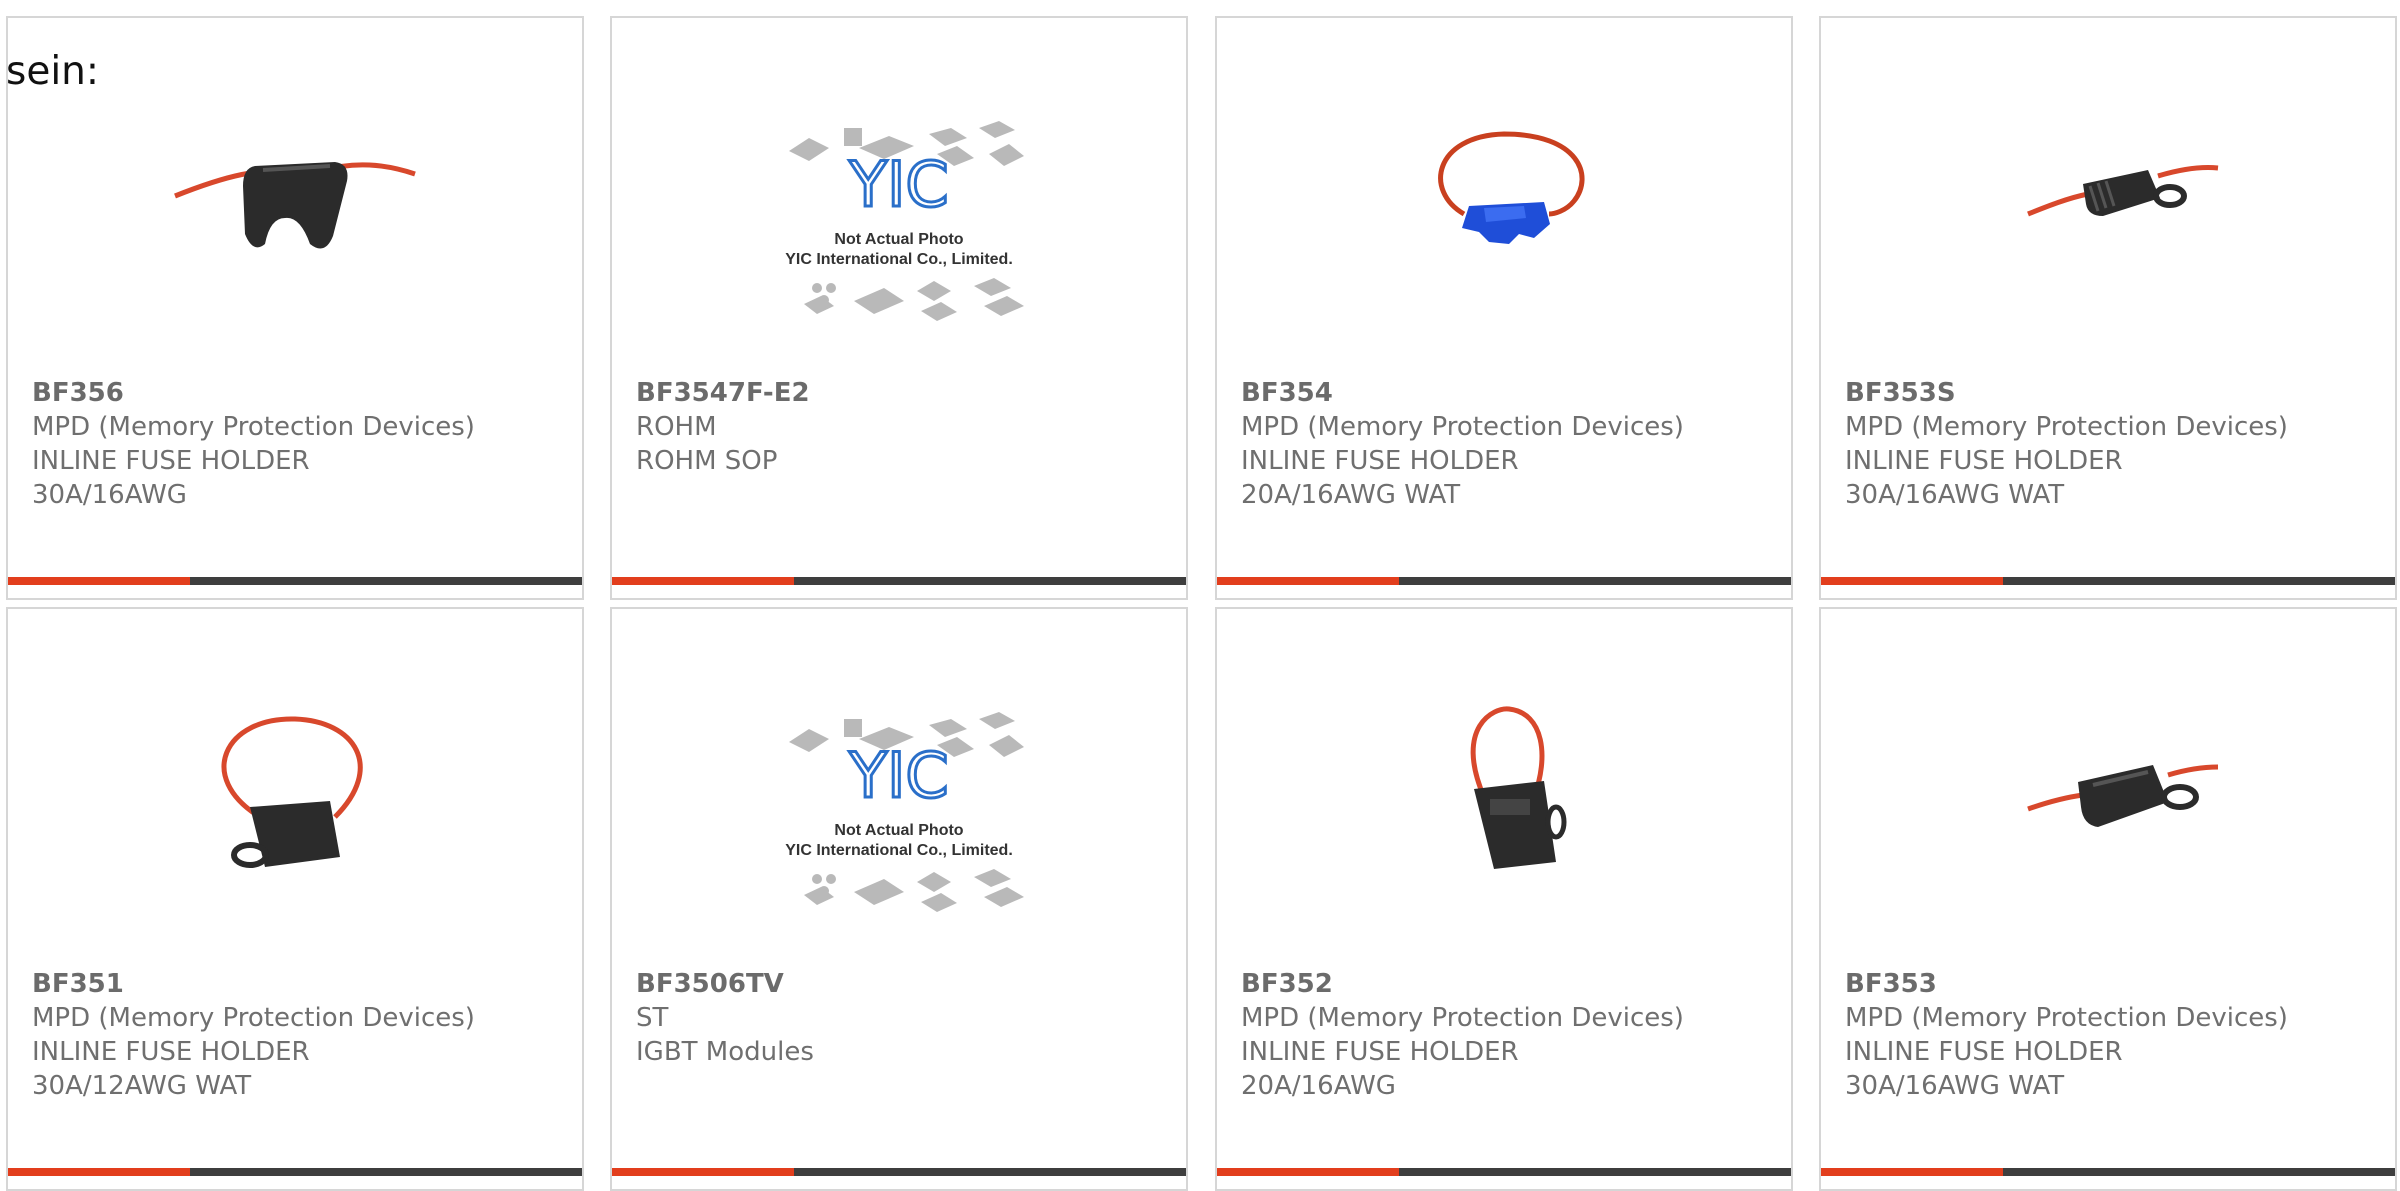 Image resolution: width=2400 pixels, height=1191 pixels. Describe the element at coordinates (1511, 187) in the screenshot. I see `blue-fuse-holder-icon` at that location.